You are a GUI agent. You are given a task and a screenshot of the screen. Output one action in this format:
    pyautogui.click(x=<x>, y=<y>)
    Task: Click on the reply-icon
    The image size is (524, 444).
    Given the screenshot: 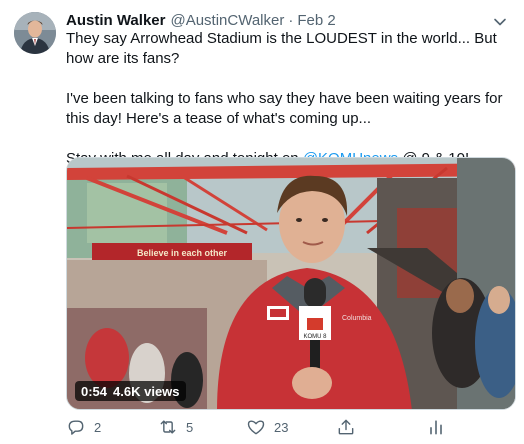 What is the action you would take?
    pyautogui.click(x=76, y=427)
    